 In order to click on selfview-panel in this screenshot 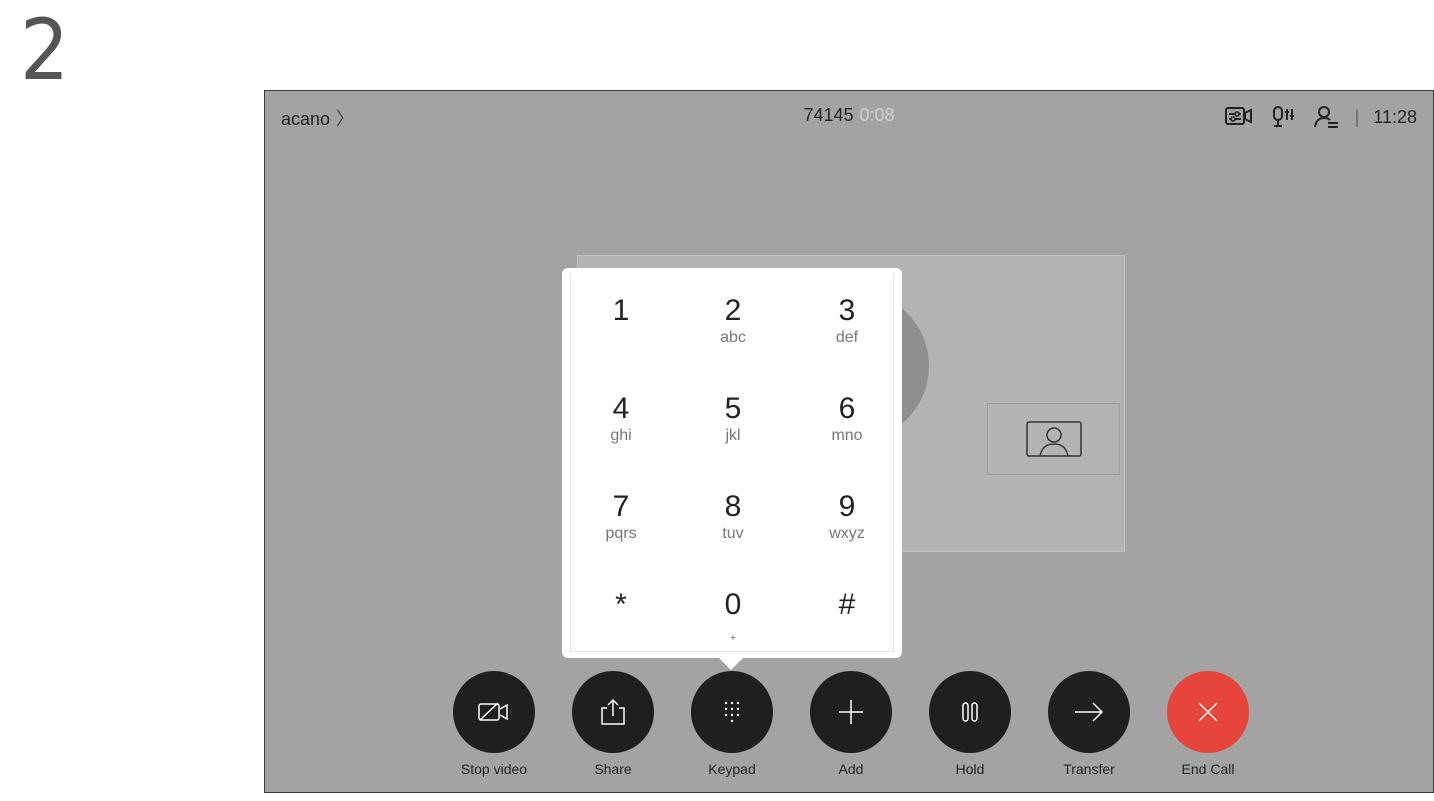, I will do `click(1053, 439)`.